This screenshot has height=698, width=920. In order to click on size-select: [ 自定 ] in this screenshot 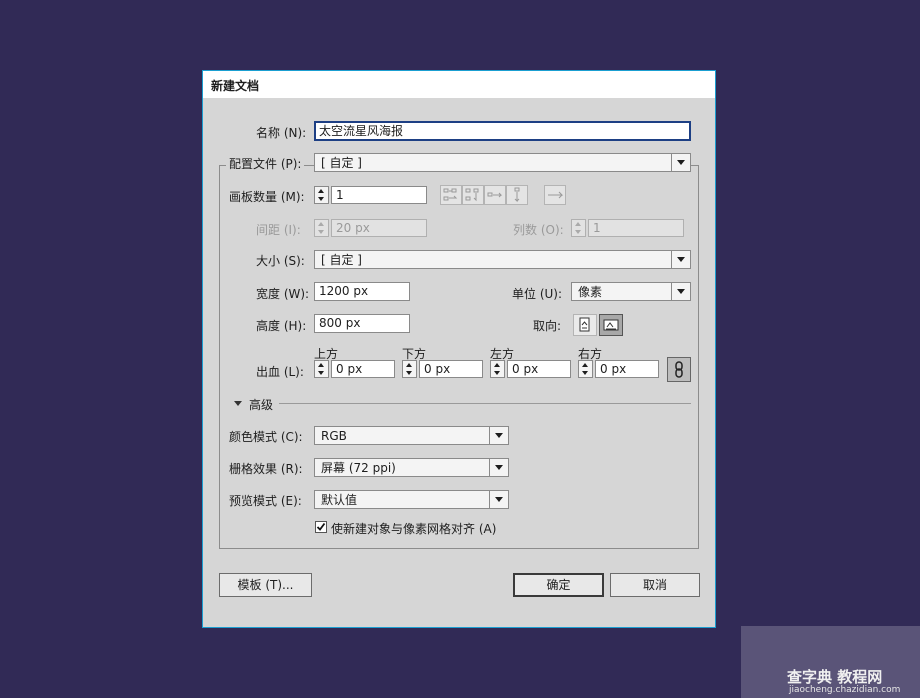, I will do `click(502, 259)`.